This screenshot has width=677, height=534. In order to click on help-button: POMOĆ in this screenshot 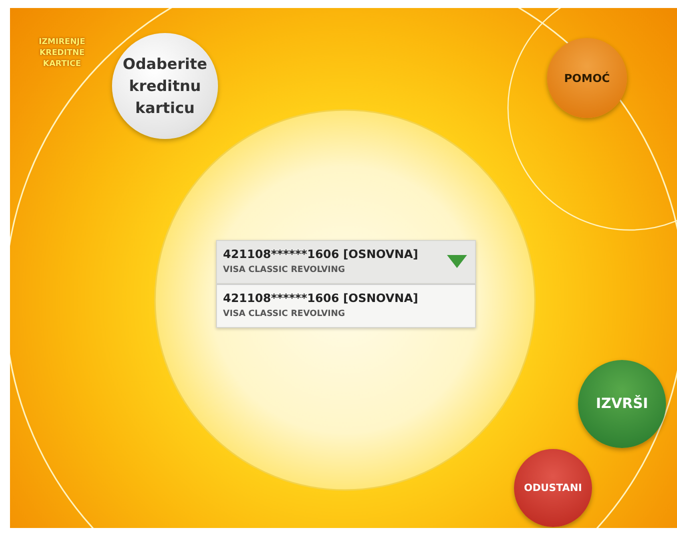, I will do `click(587, 78)`.